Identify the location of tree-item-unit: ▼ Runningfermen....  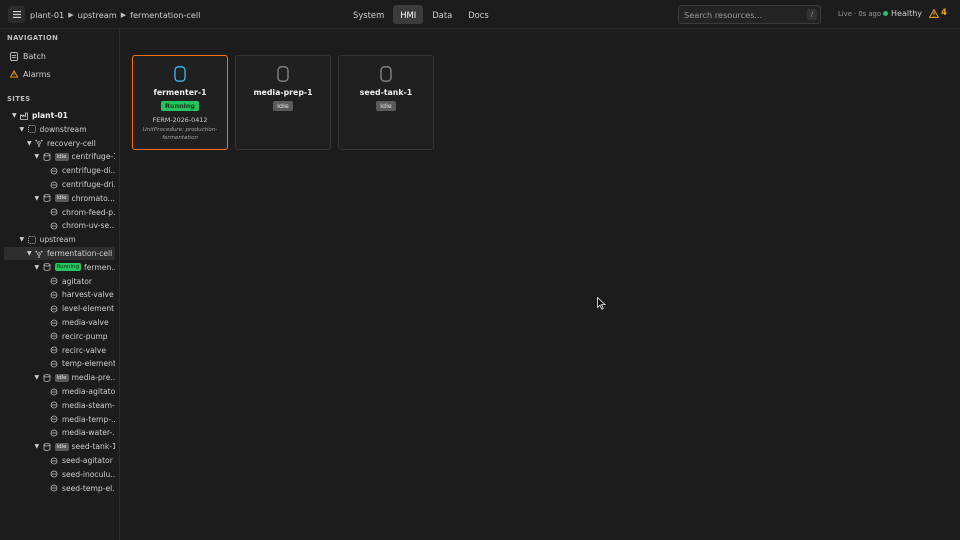
(60, 267).